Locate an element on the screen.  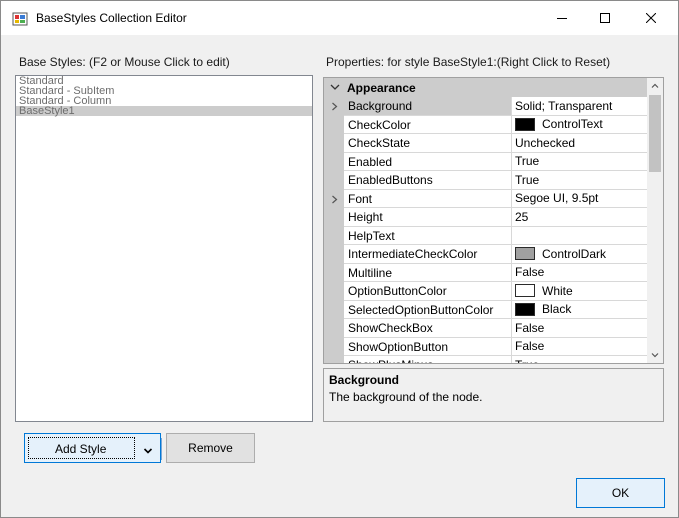
property-row: ShowPlusMinusTrue is located at coordinates (486, 359).